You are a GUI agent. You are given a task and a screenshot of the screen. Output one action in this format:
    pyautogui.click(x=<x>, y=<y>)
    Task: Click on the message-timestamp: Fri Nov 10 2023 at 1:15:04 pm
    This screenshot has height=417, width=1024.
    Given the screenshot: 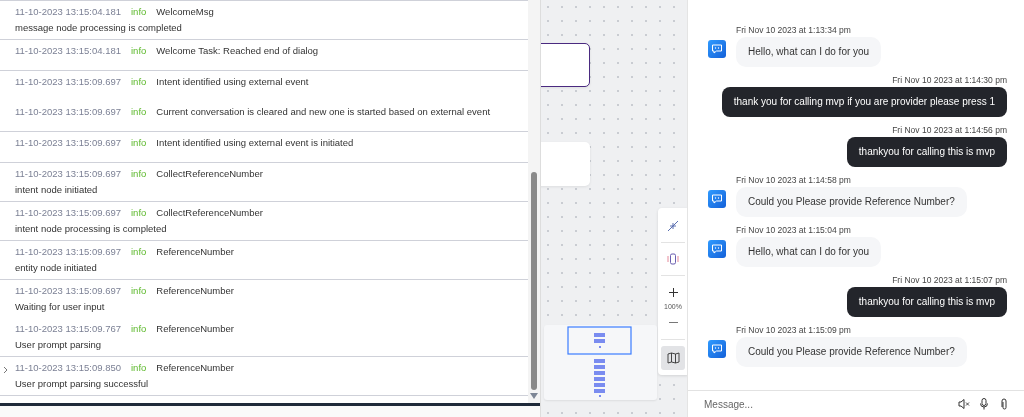 What is the action you would take?
    pyautogui.click(x=794, y=230)
    